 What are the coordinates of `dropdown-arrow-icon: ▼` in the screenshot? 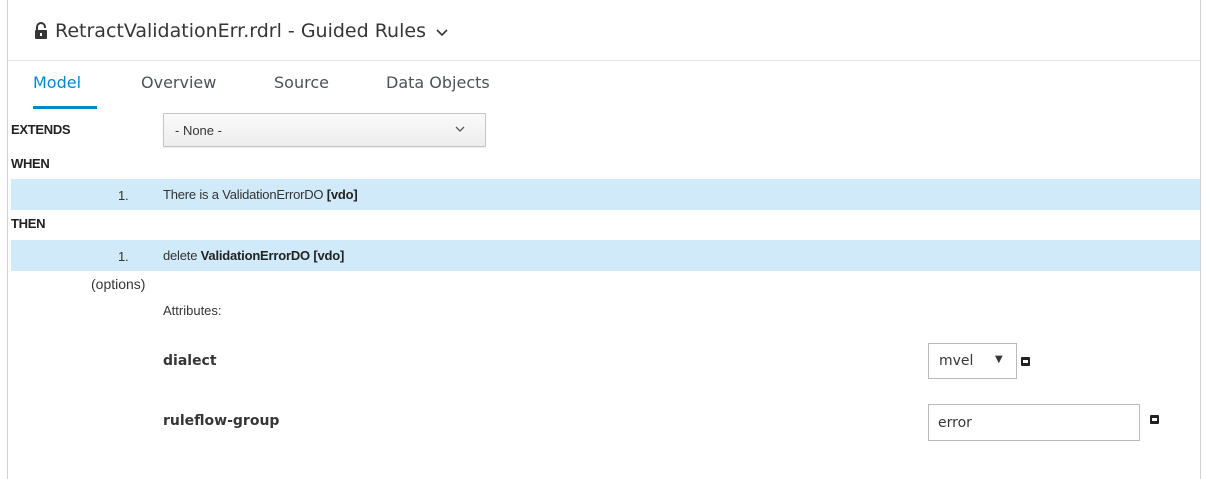 It's located at (999, 359).